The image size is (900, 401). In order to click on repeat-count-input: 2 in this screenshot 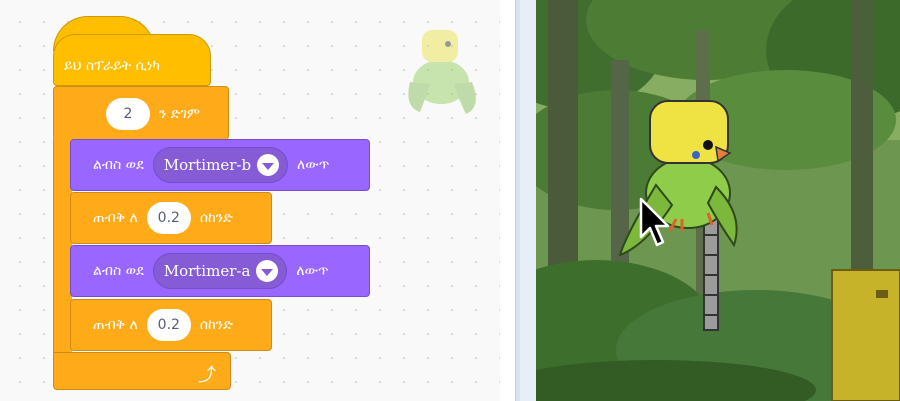, I will do `click(128, 113)`.